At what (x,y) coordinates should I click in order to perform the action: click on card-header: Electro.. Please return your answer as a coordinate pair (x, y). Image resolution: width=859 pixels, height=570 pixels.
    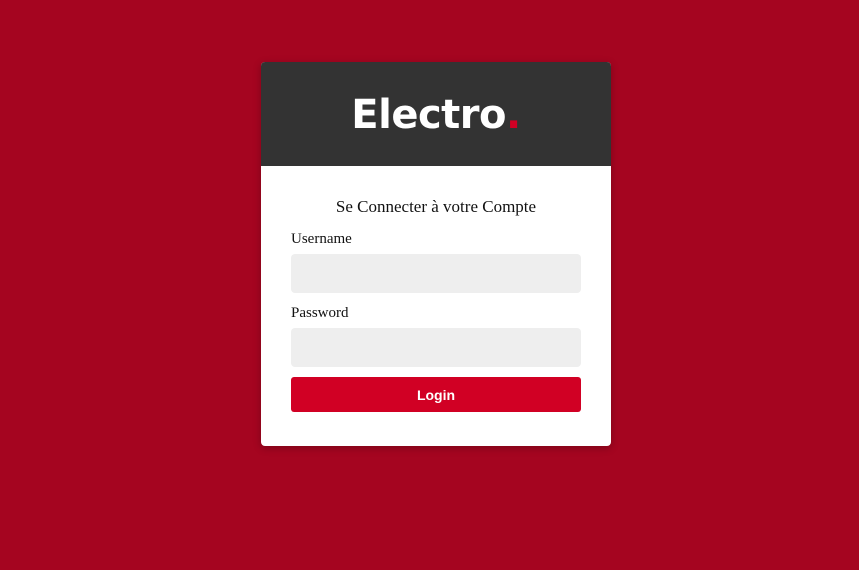
    Looking at the image, I should click on (436, 114).